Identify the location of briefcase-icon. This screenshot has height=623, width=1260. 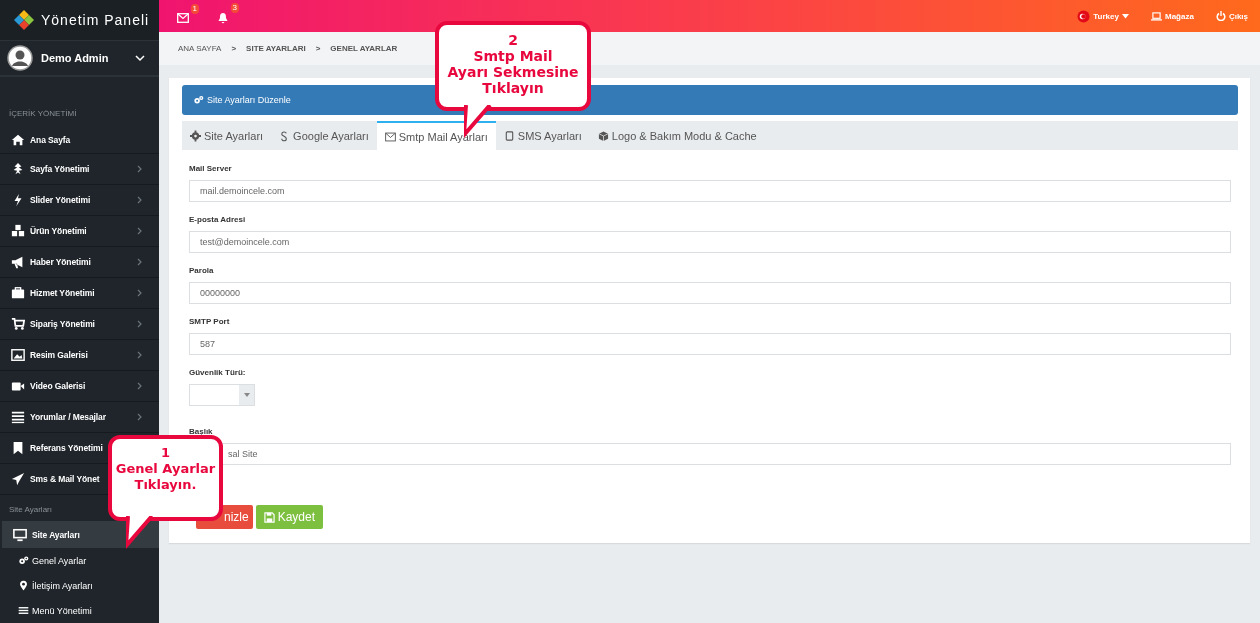
(18, 293).